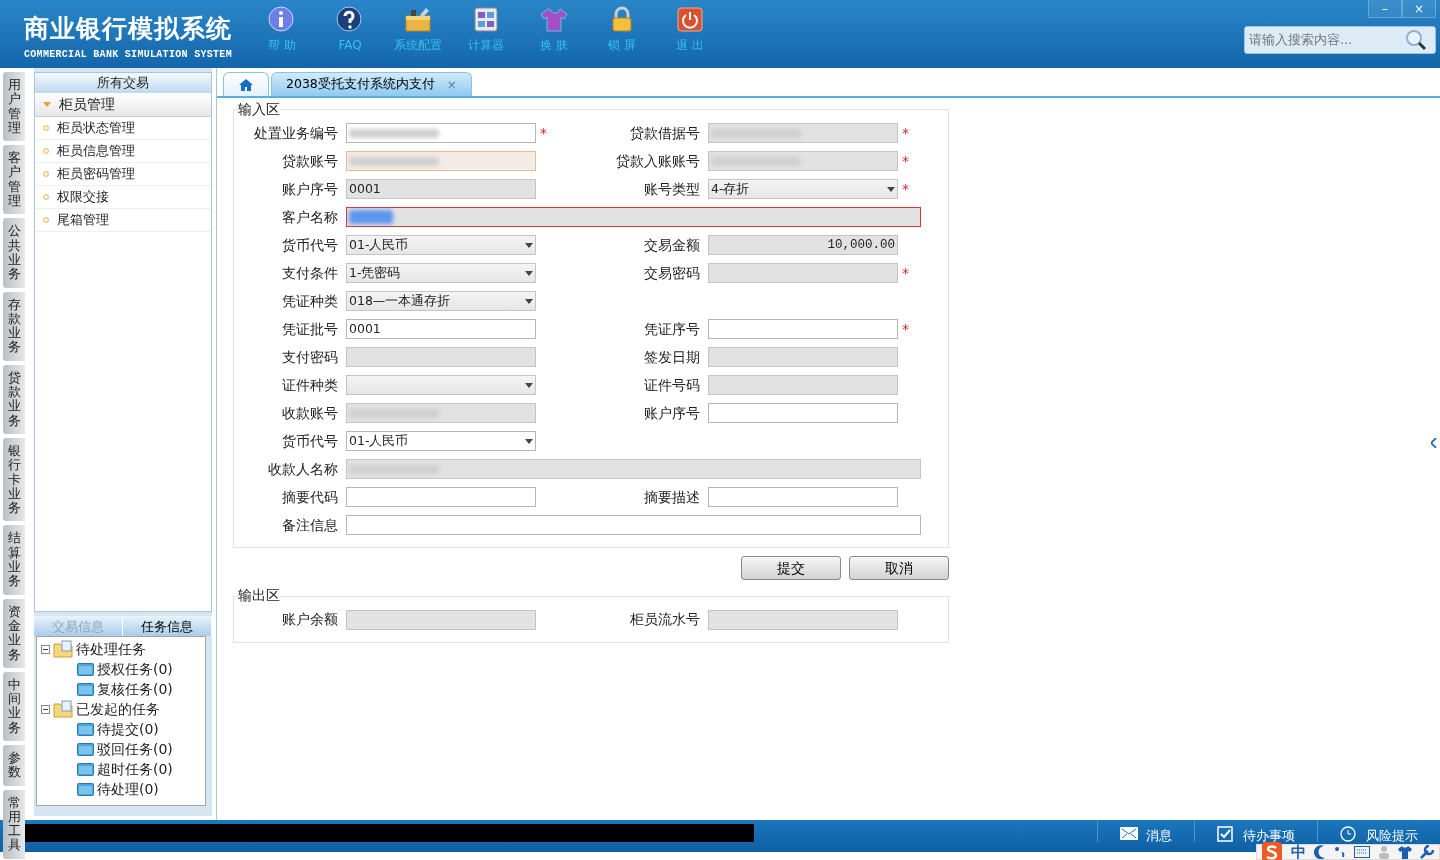 This screenshot has width=1440, height=860. What do you see at coordinates (123, 769) in the screenshot?
I see `tree-node: 超时任务(0)` at bounding box center [123, 769].